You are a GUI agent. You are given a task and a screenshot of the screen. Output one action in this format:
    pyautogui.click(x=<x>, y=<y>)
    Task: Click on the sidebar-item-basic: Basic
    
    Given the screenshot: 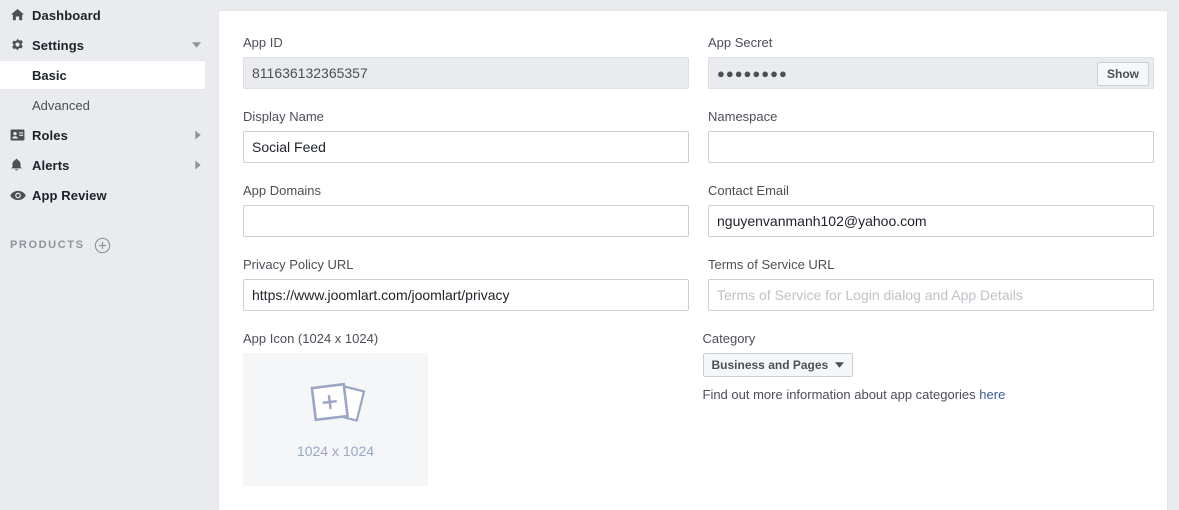 What is the action you would take?
    pyautogui.click(x=102, y=75)
    